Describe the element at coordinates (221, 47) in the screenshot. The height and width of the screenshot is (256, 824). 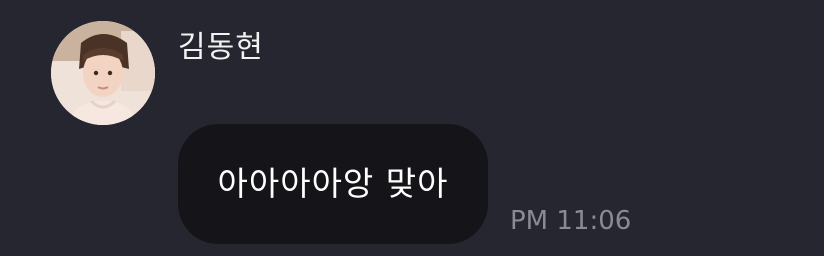
I see `sender-name: 김동현` at that location.